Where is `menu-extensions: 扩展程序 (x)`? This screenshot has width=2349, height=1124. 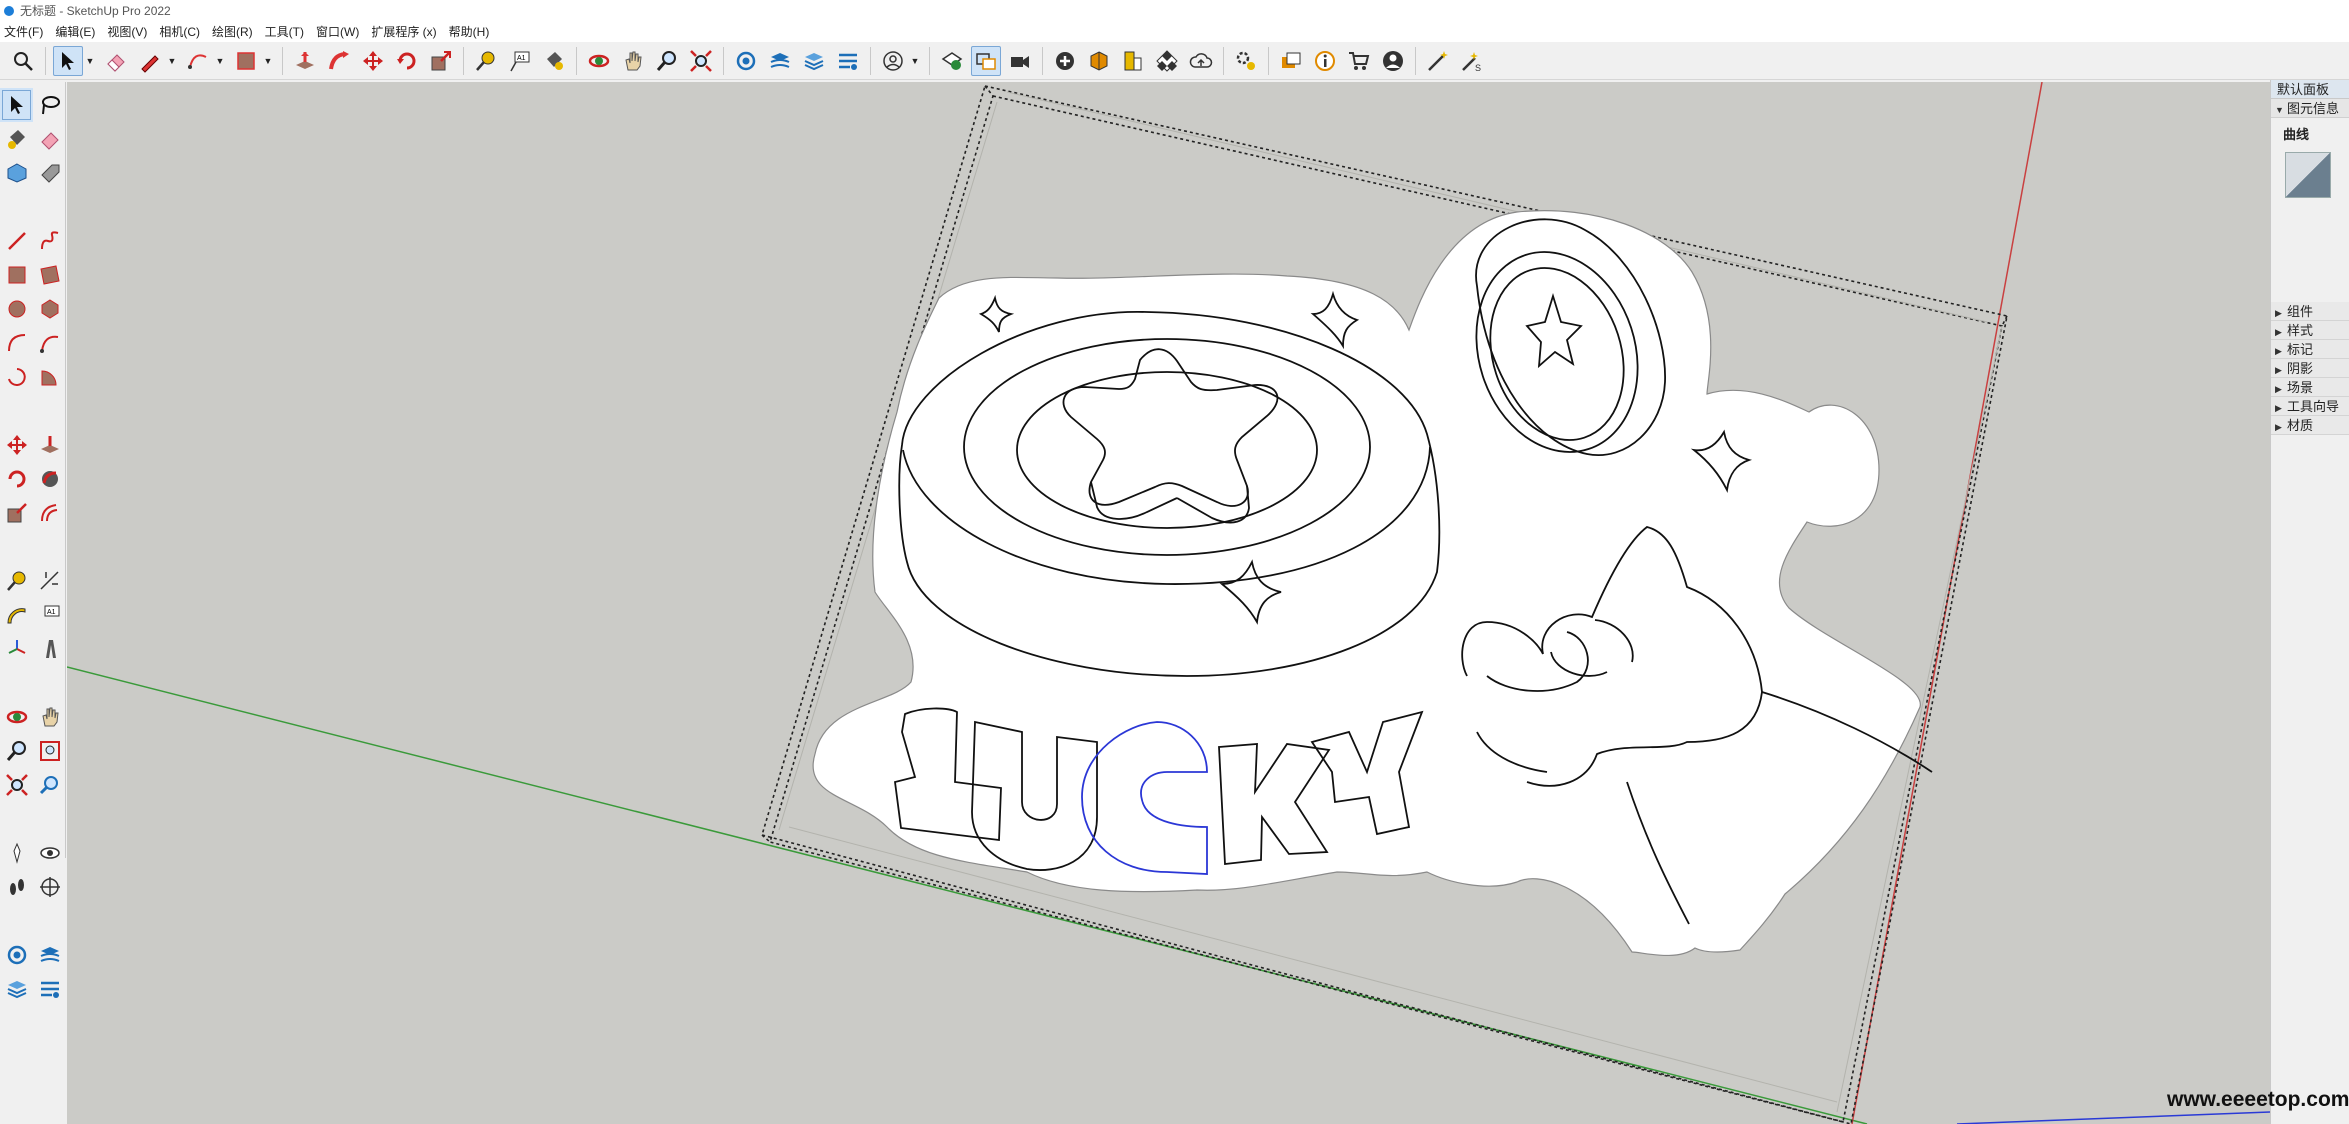 menu-extensions: 扩展程序 (x) is located at coordinates (405, 31).